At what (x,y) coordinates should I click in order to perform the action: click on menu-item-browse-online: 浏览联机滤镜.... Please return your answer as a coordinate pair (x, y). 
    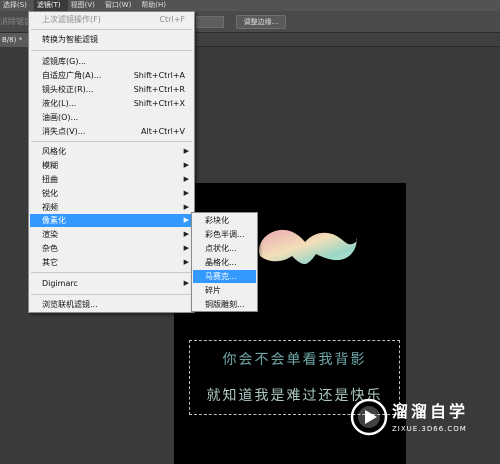
    Looking at the image, I should click on (111, 304).